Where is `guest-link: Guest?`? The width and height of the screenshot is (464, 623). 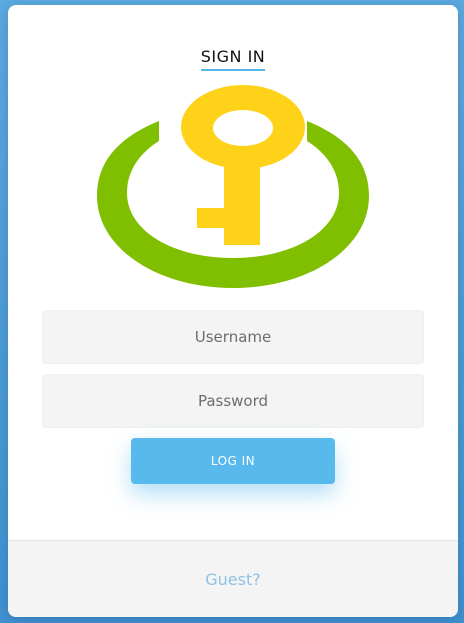 guest-link: Guest? is located at coordinates (232, 579).